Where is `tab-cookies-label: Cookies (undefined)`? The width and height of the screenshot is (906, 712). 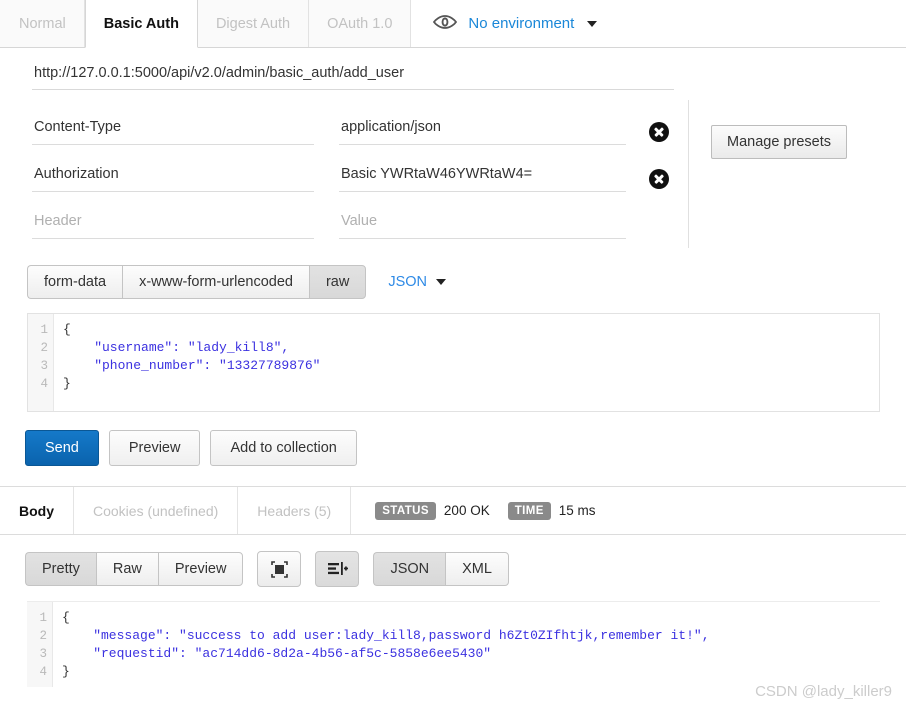 tab-cookies-label: Cookies (undefined) is located at coordinates (156, 510).